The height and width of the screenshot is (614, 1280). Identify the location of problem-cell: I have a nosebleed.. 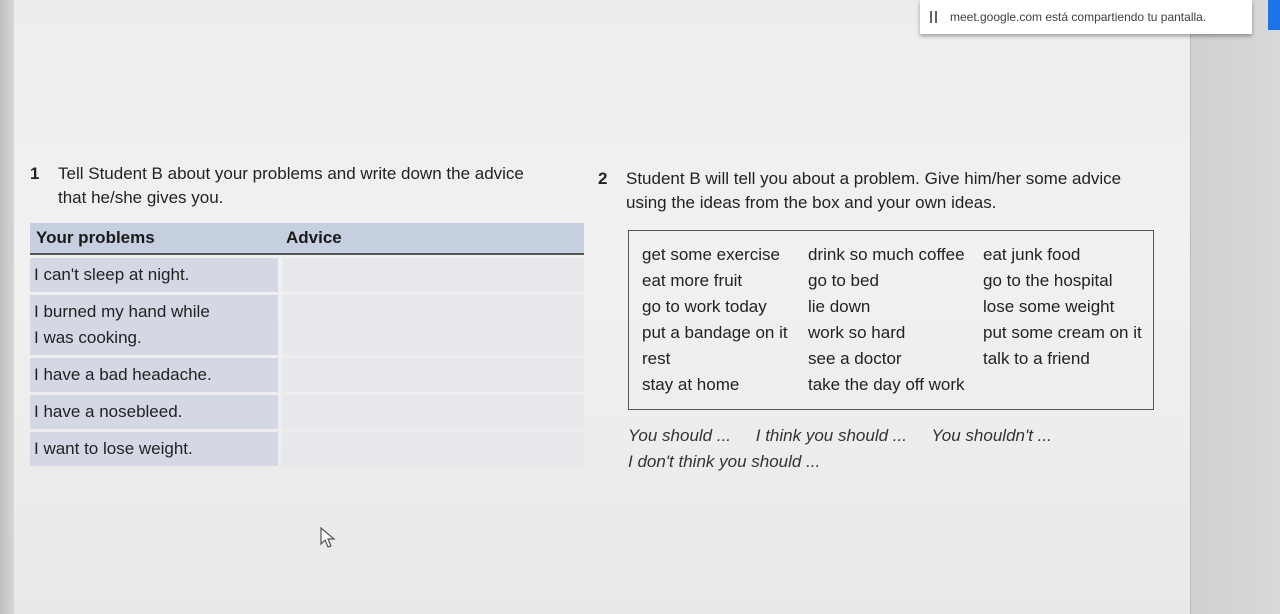
(154, 412).